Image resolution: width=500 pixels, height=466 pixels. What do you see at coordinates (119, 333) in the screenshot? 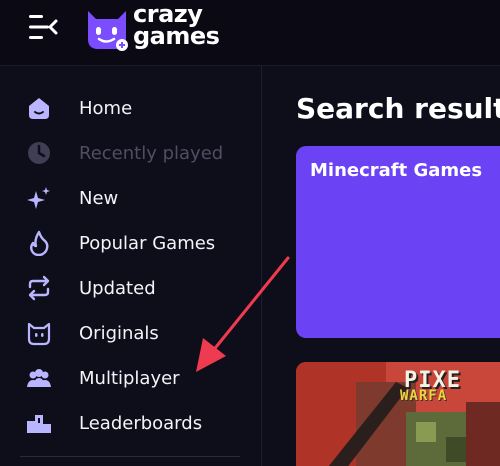
I see `sidebar-item-label: Originals` at bounding box center [119, 333].